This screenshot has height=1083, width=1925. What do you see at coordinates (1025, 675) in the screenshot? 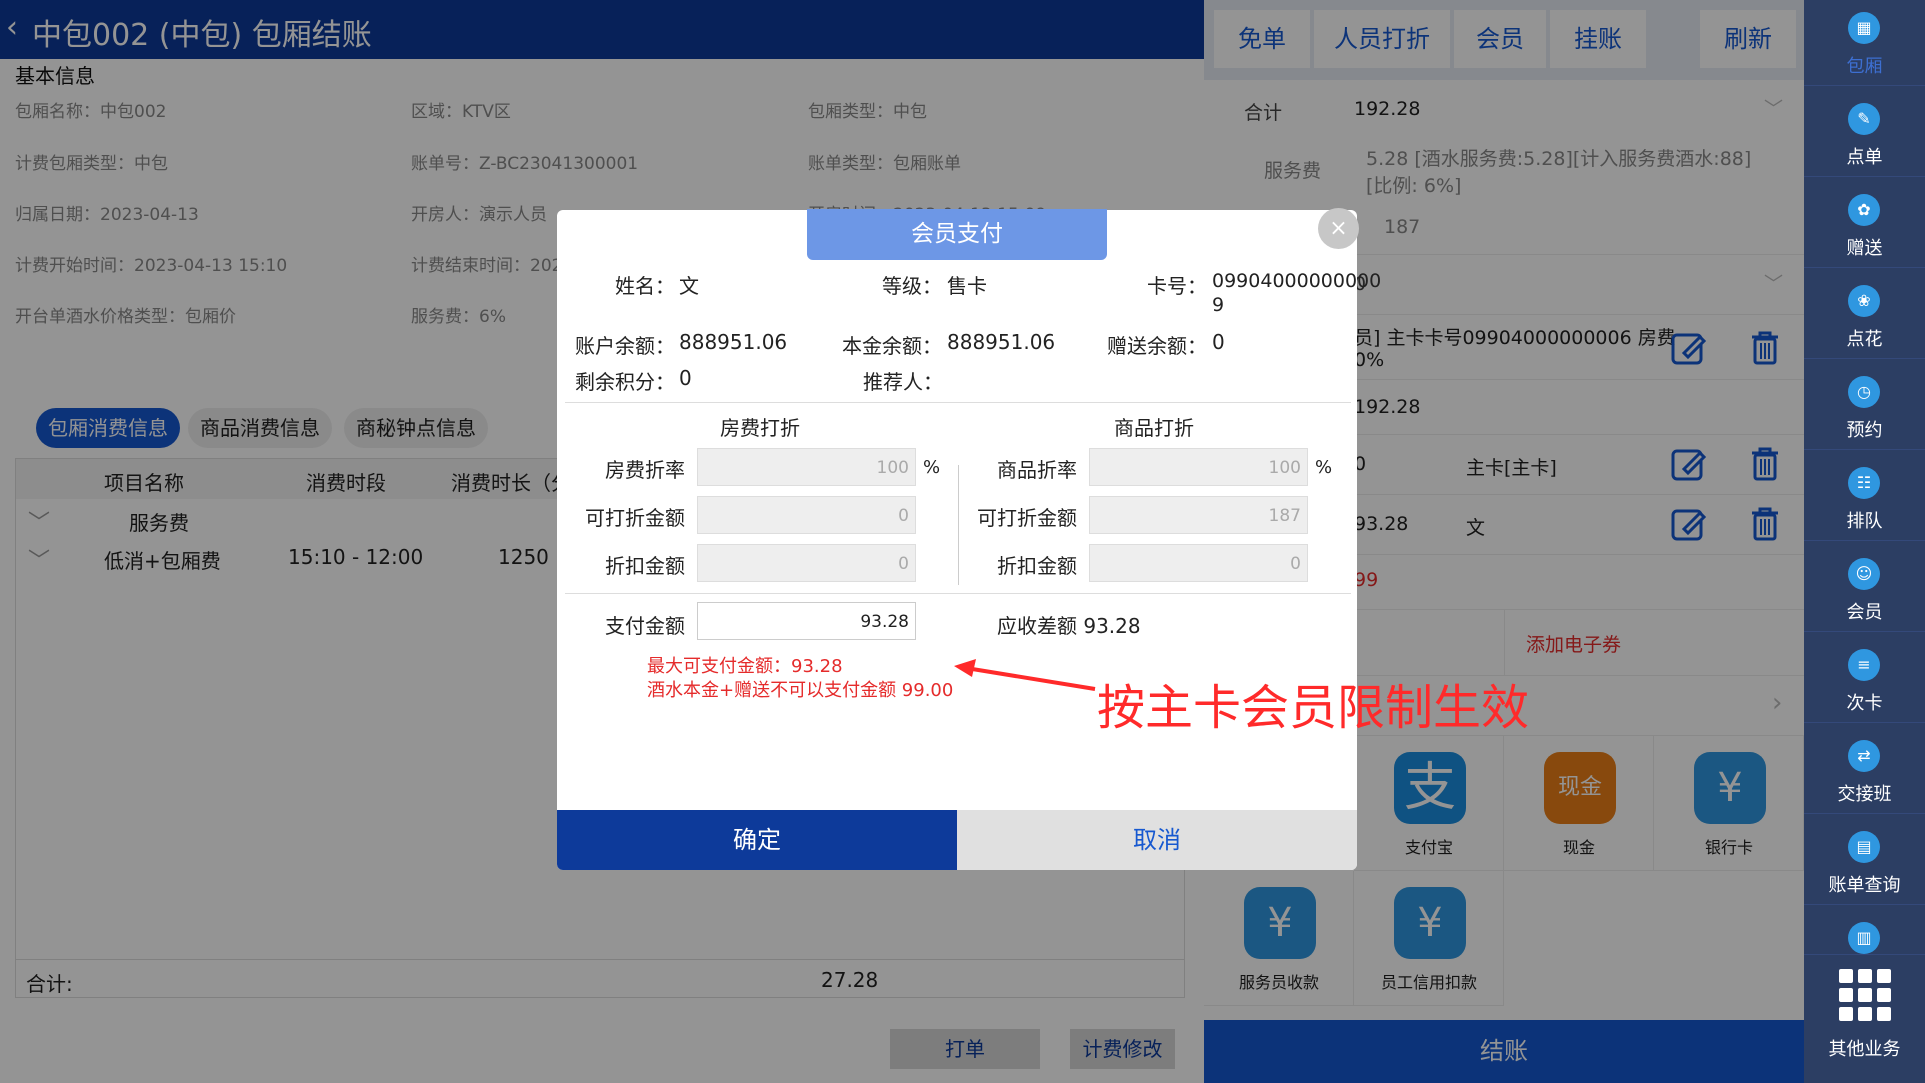
I see `annotation-arrow` at bounding box center [1025, 675].